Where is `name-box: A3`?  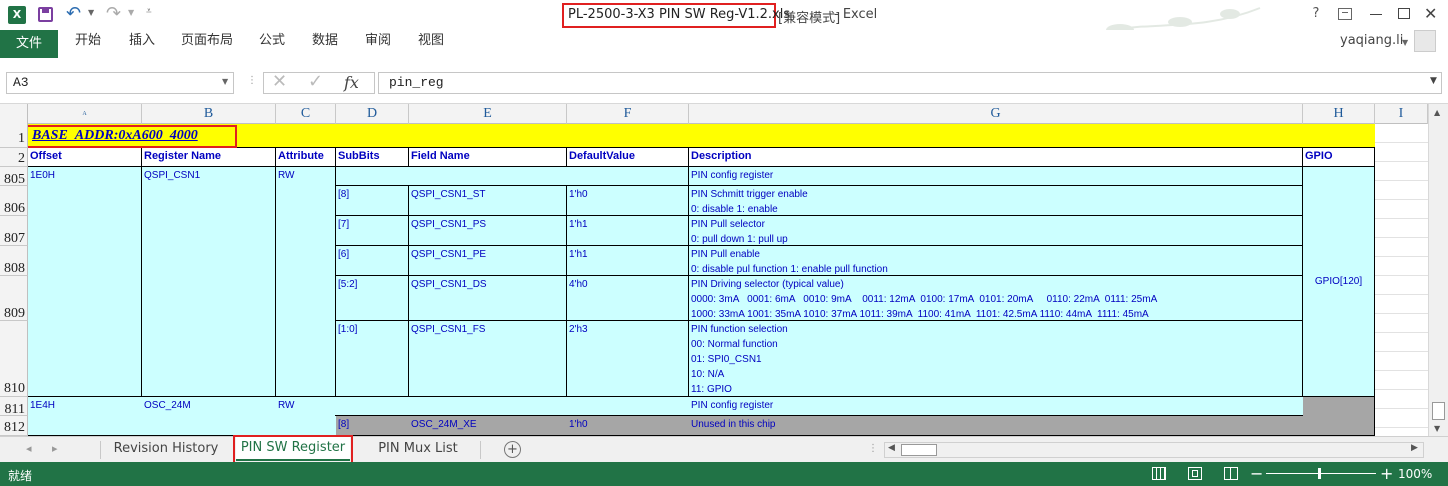 name-box: A3 is located at coordinates (120, 83).